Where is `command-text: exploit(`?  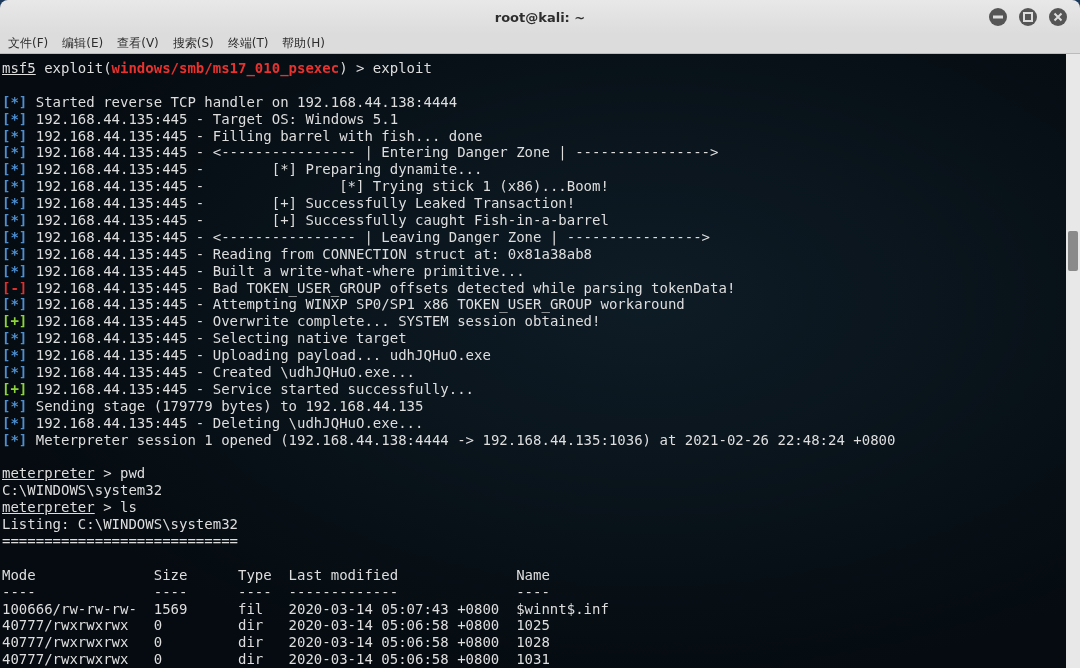
command-text: exploit( is located at coordinates (77, 68).